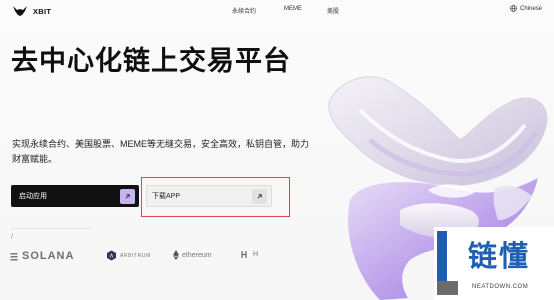 This screenshot has width=554, height=300. What do you see at coordinates (20, 11) in the screenshot?
I see `bull-logo-icon` at bounding box center [20, 11].